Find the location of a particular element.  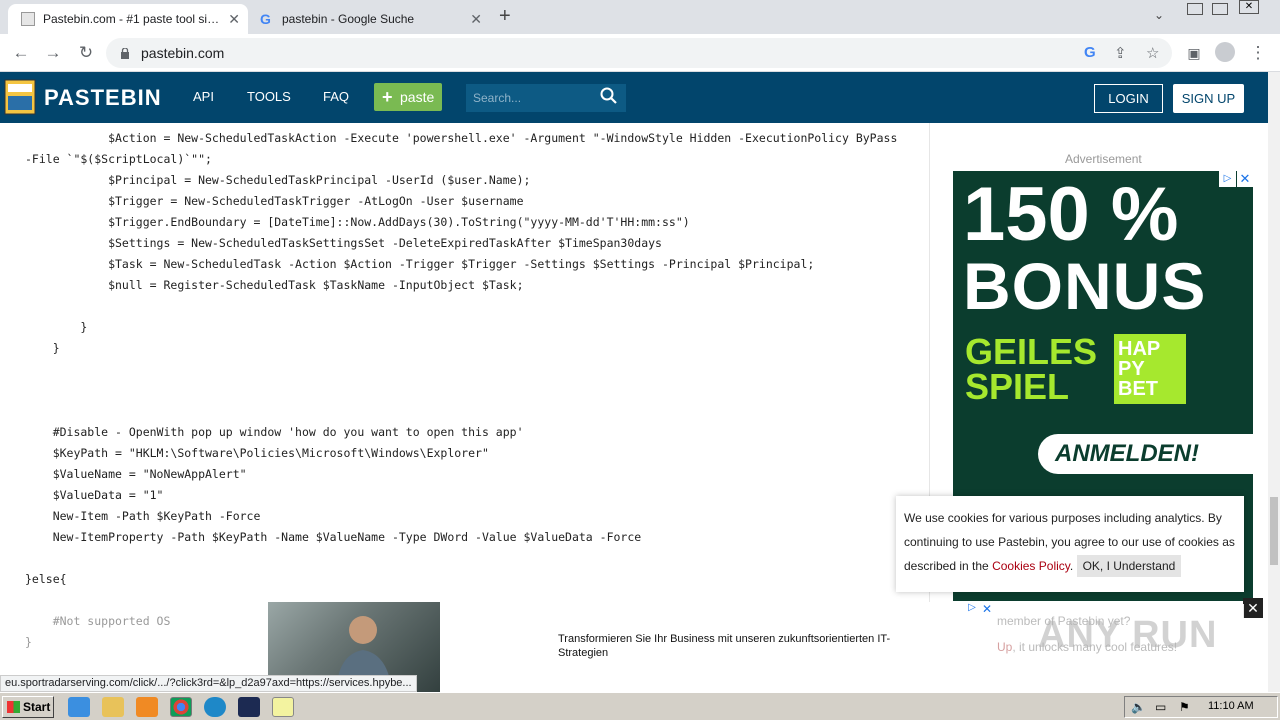

paste-label: paste is located at coordinates (417, 97).